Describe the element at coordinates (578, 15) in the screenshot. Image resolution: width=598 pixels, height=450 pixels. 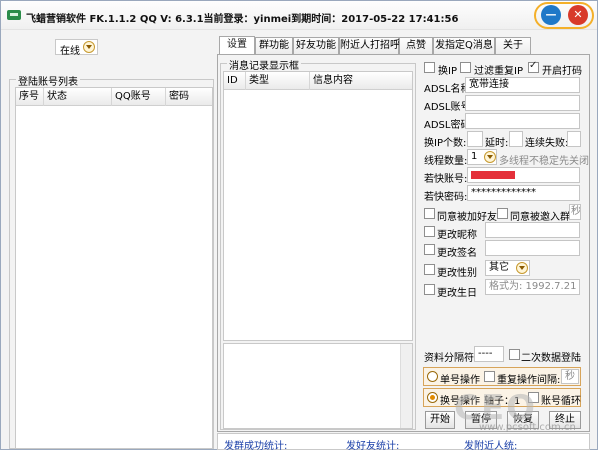
I see `close-button: ✕` at that location.